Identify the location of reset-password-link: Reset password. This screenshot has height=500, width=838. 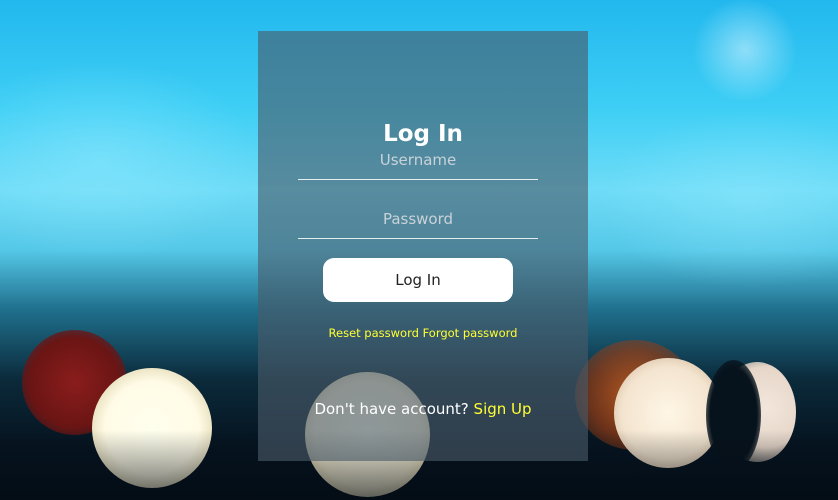
(374, 333).